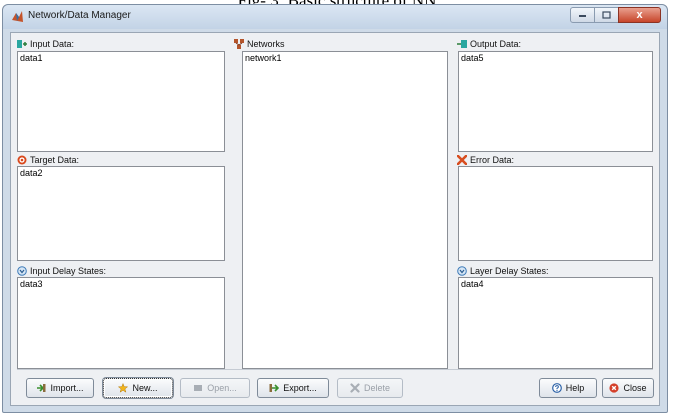 This screenshot has height=417, width=674. I want to click on target-icon, so click(22, 160).